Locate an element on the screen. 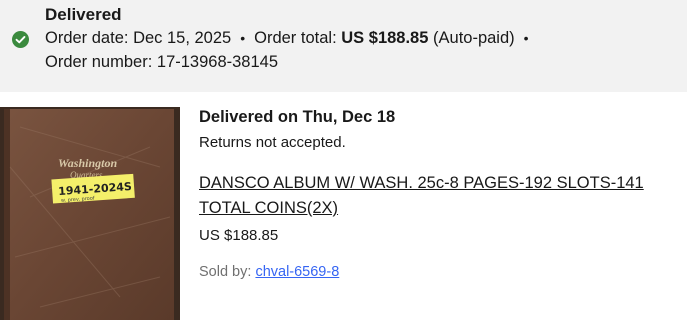 The height and width of the screenshot is (320, 687). payment-note: (Auto-paid) is located at coordinates (474, 38).